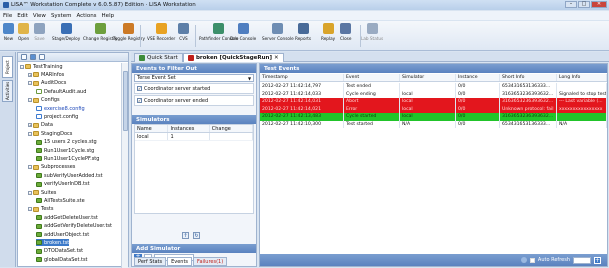 This screenshot has height=268, width=609. What do you see at coordinates (61, 91) in the screenshot?
I see `tree-item: DefaultAudit.aud` at bounding box center [61, 91].